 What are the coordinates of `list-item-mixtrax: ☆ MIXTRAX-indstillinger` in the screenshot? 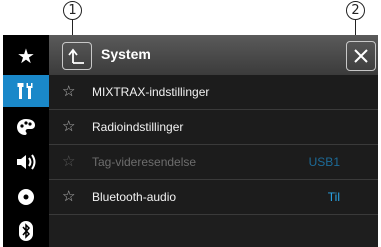 It's located at (213, 92).